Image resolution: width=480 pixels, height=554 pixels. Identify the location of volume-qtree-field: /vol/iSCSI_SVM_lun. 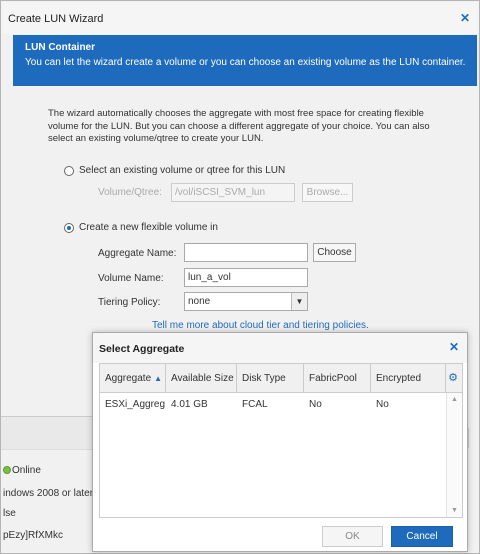
(233, 192).